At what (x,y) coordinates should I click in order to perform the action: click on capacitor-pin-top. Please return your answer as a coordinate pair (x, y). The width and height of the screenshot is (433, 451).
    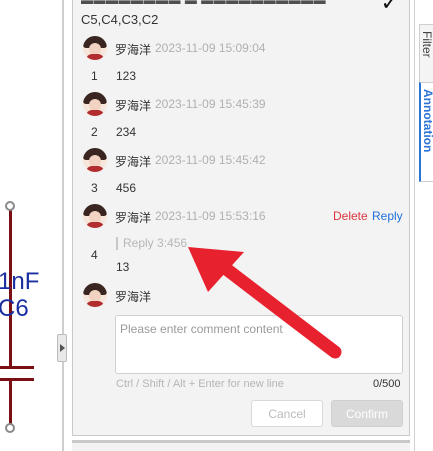
    Looking at the image, I should click on (10, 206).